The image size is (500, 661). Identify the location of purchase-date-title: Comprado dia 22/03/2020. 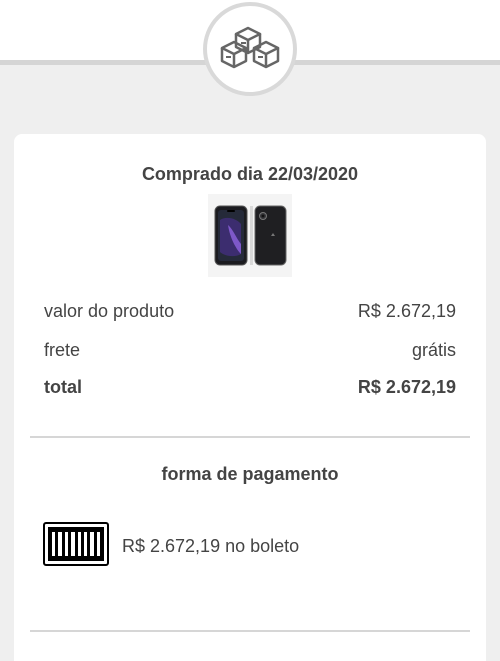
(250, 174).